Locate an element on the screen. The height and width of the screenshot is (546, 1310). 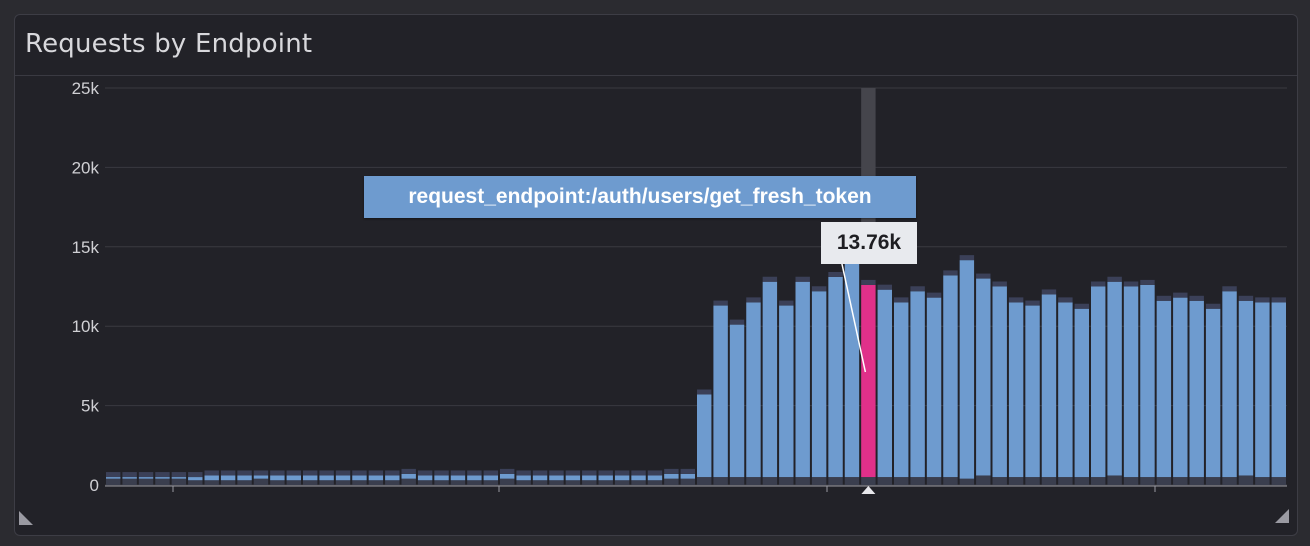
hover-marker-icon is located at coordinates (868, 490).